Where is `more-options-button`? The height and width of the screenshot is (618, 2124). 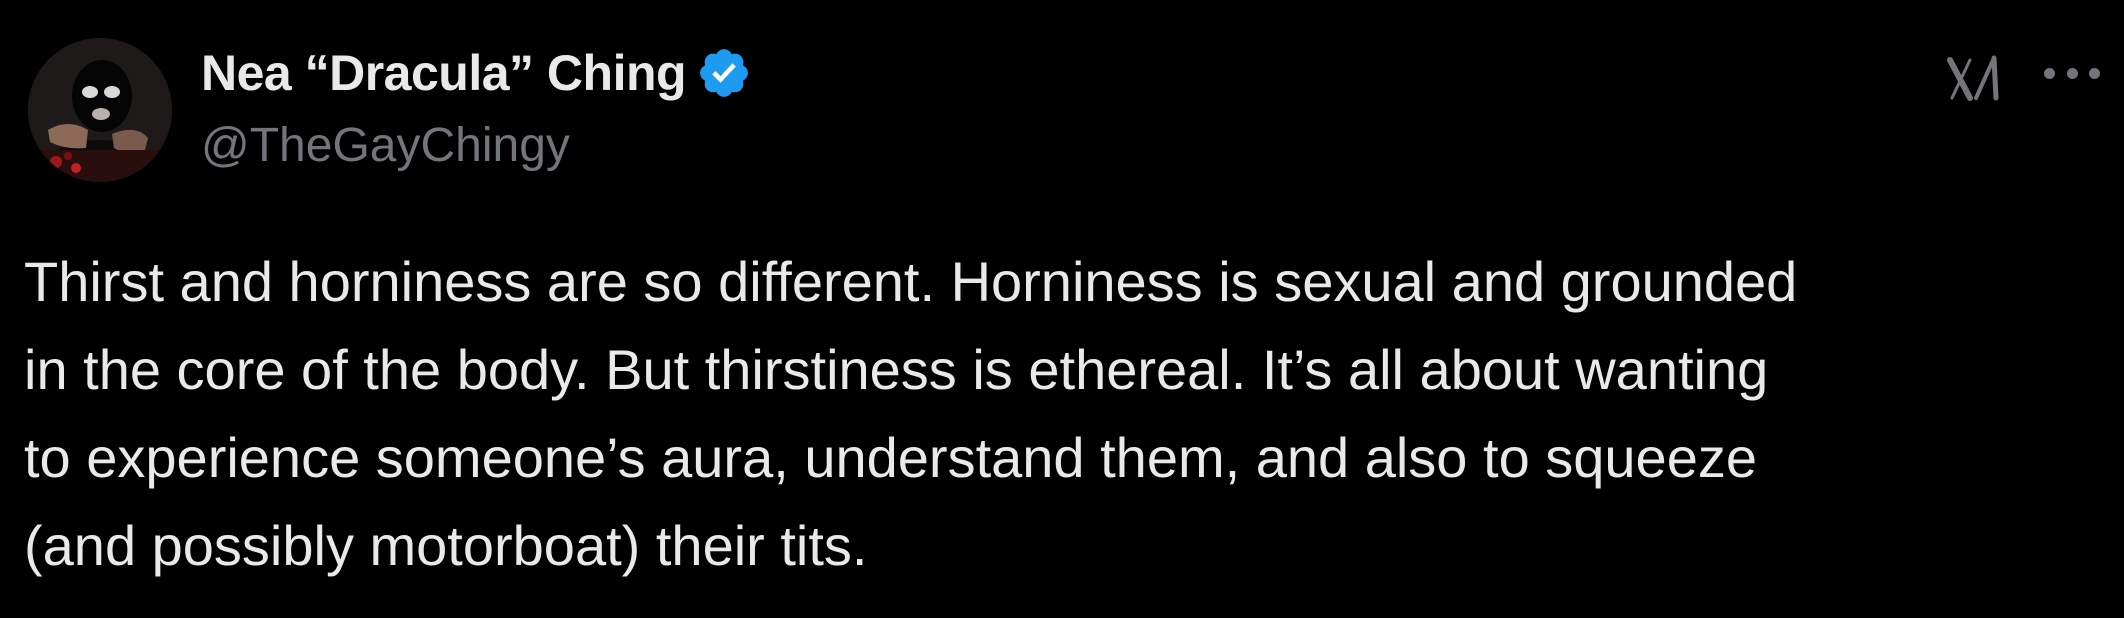
more-options-button is located at coordinates (2072, 73).